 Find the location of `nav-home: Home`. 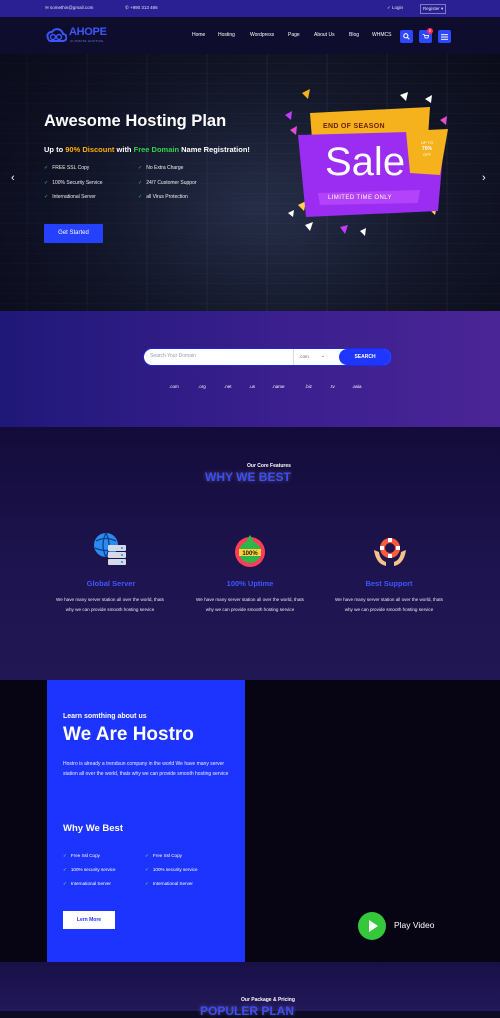

nav-home: Home is located at coordinates (198, 35).